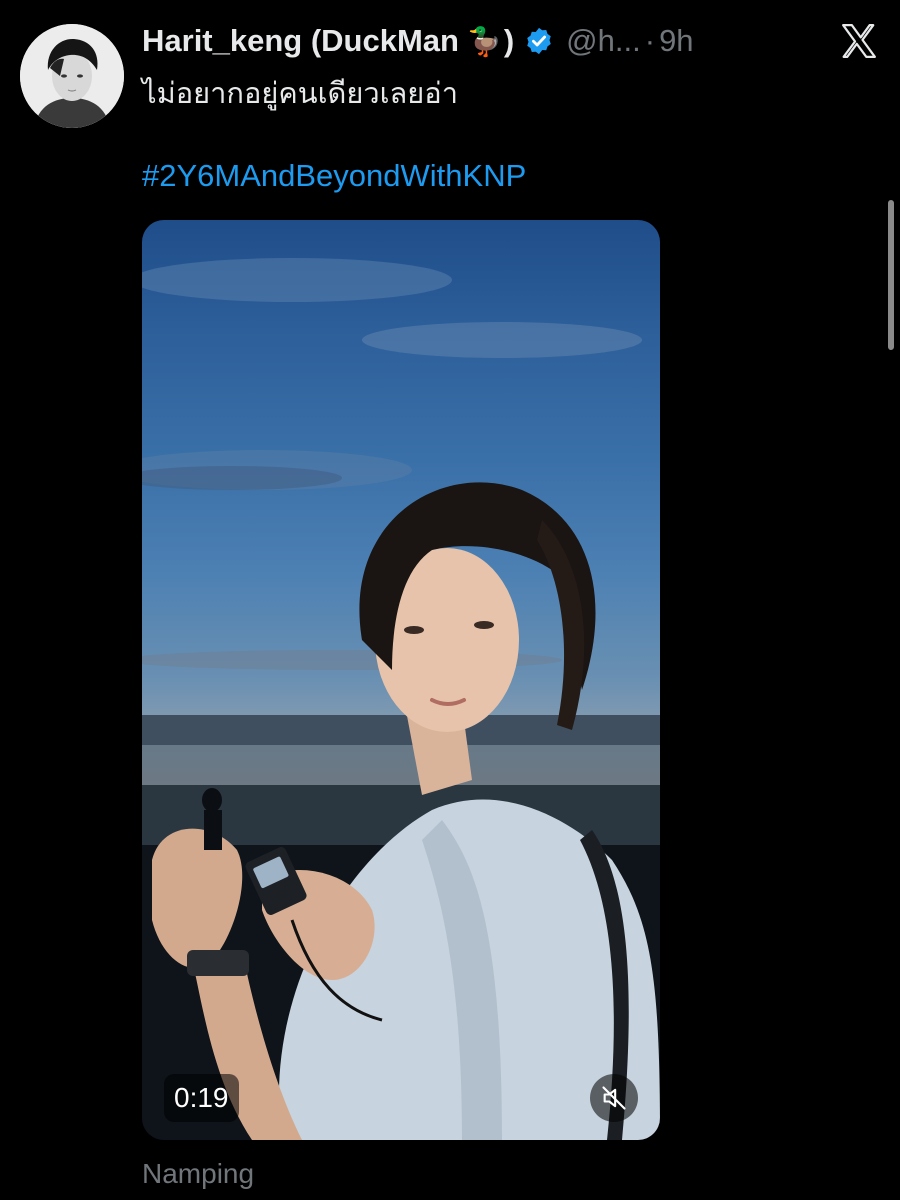 The width and height of the screenshot is (900, 1200). What do you see at coordinates (334, 176) in the screenshot?
I see `hashtag-link: #2Y6MAndBeyondWithKNP` at bounding box center [334, 176].